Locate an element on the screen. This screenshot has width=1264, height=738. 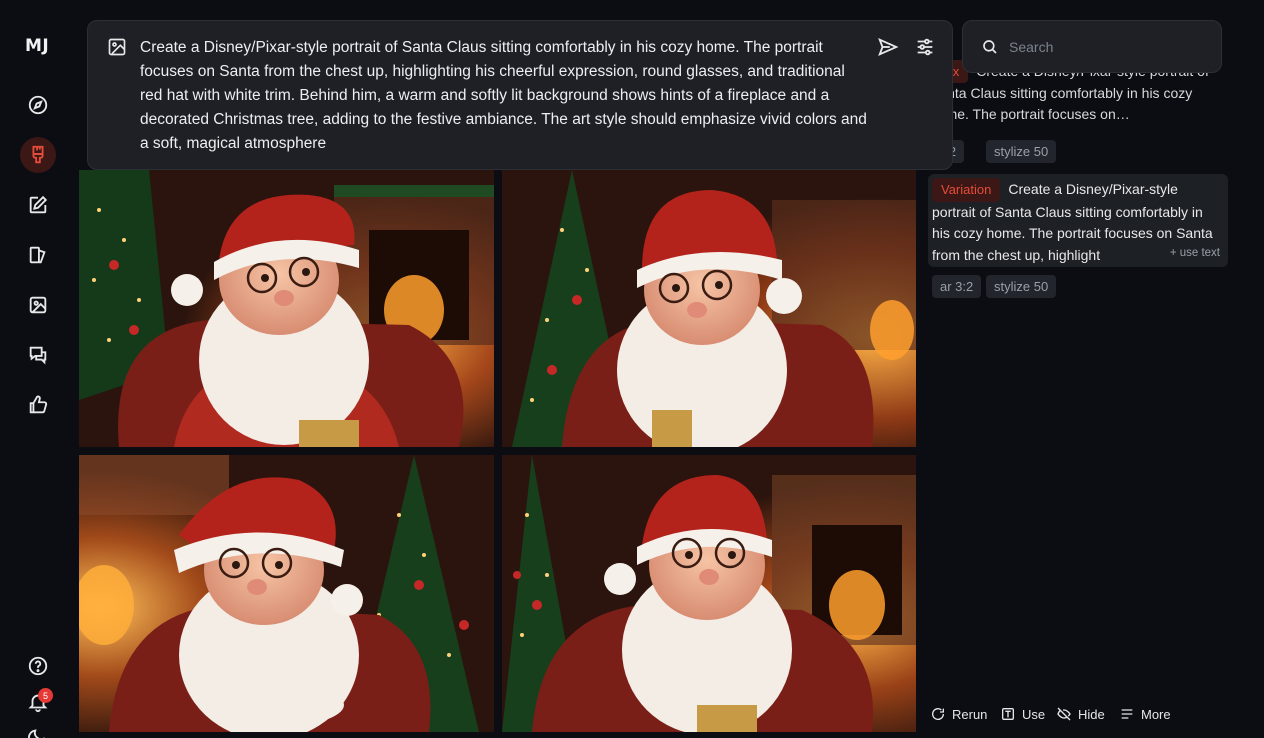
eye-off-icon is located at coordinates (1064, 714).